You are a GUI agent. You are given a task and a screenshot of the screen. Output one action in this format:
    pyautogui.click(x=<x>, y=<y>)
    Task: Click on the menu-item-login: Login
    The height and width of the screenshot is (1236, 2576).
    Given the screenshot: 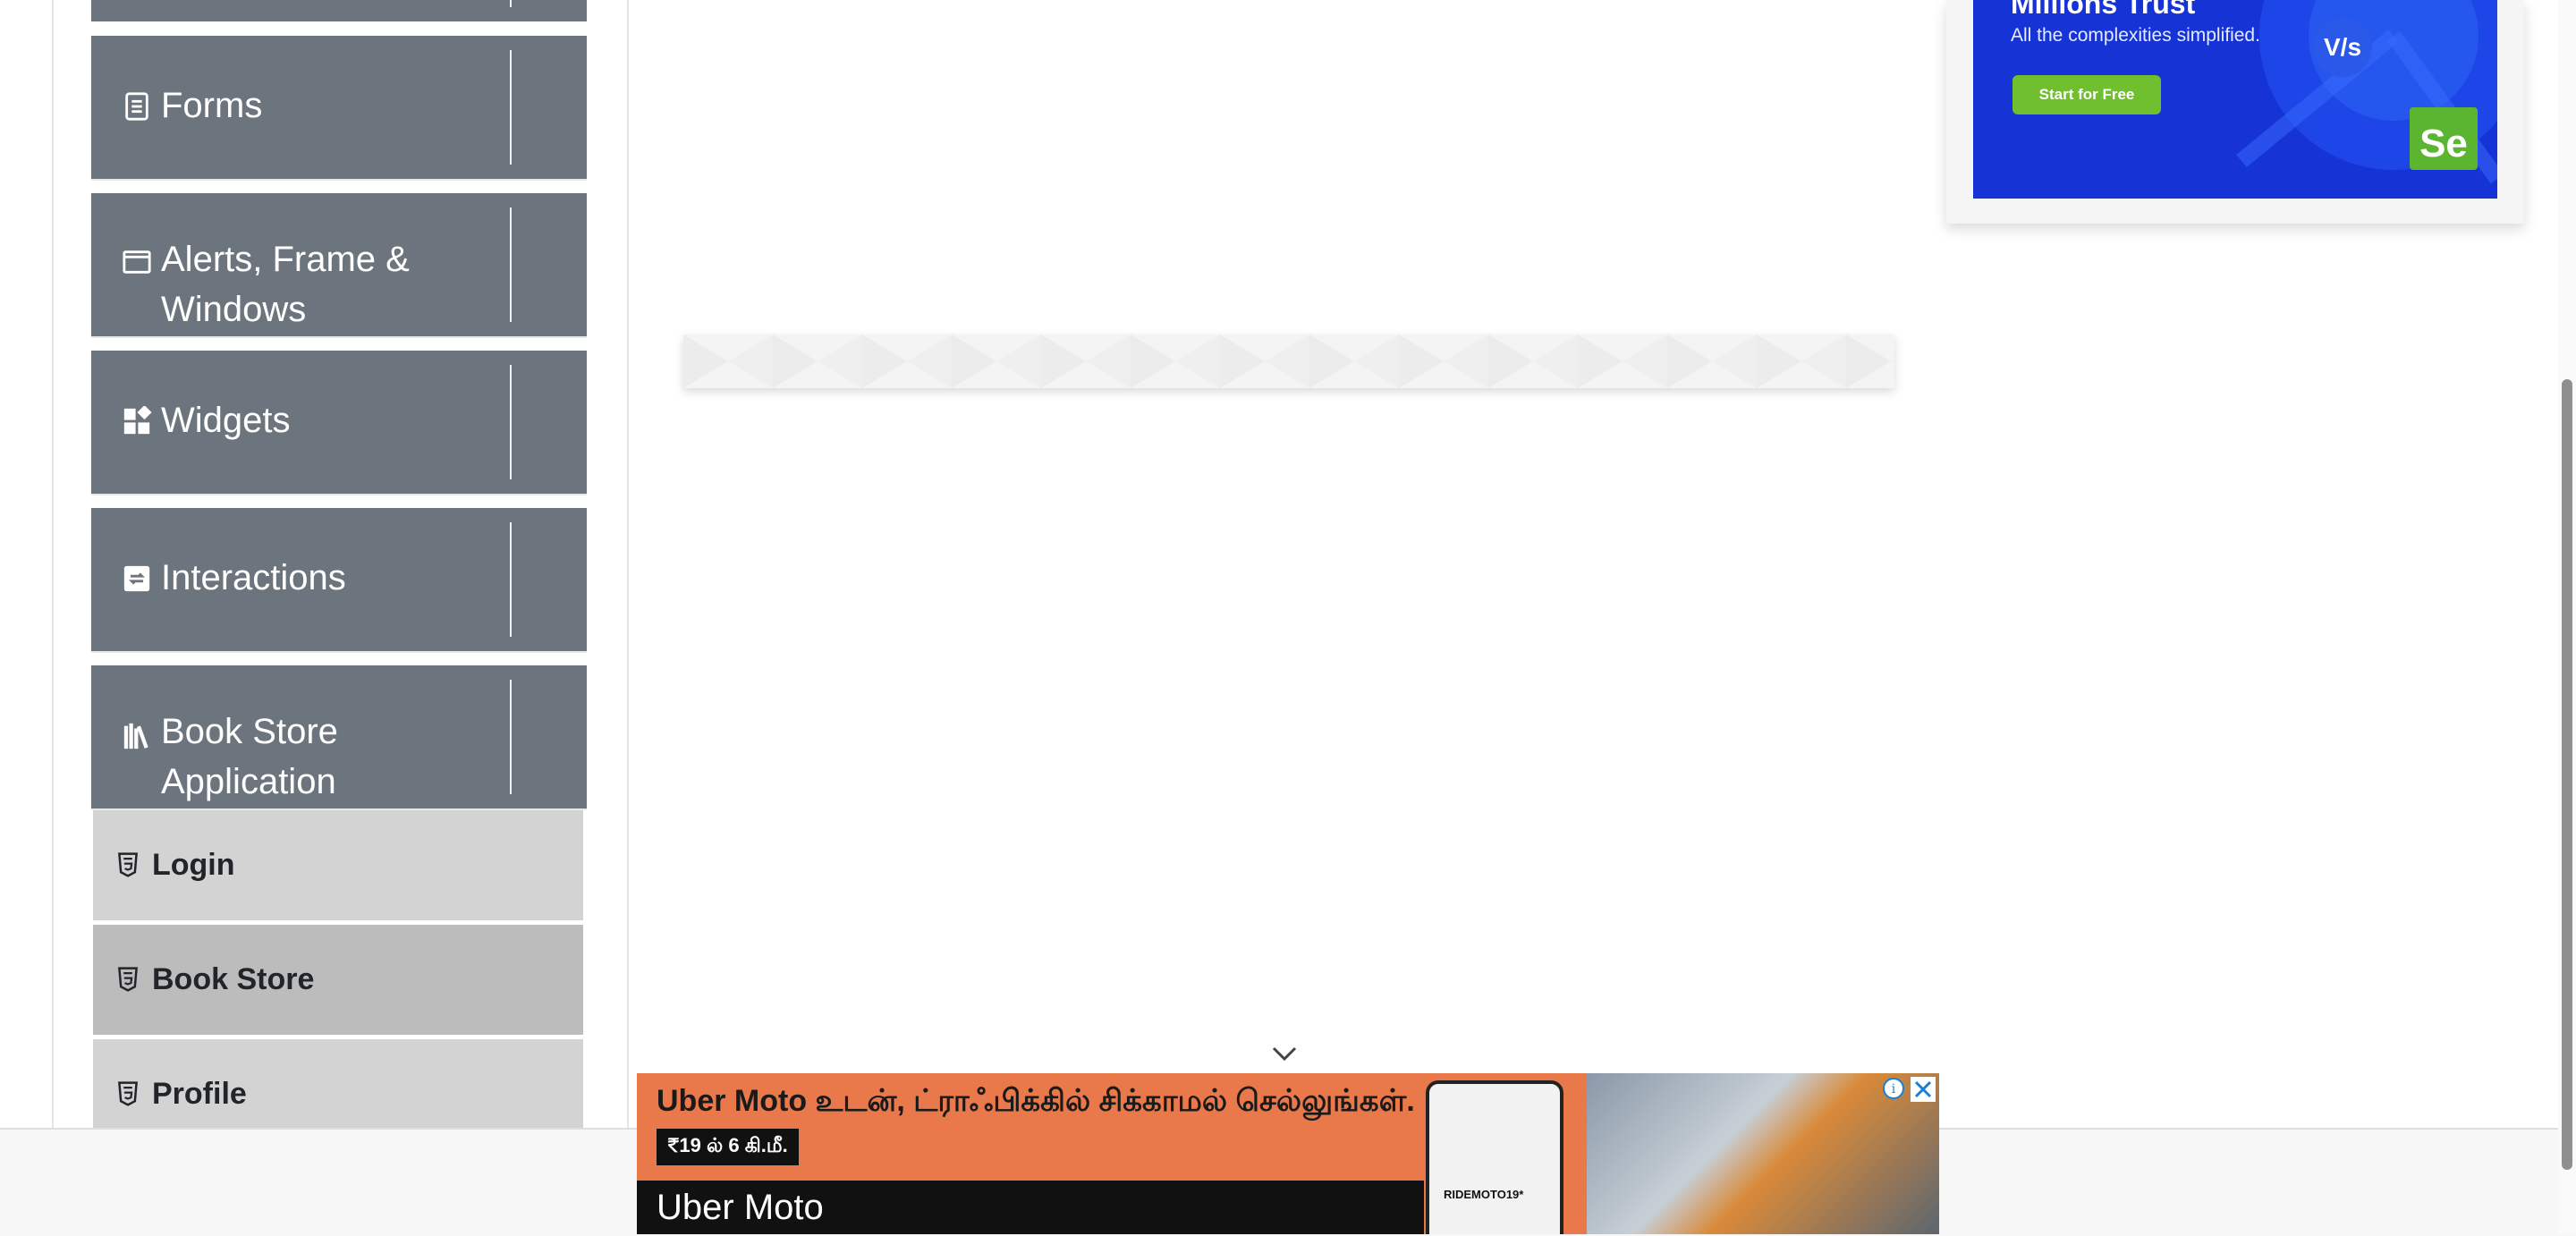 What is the action you would take?
    pyautogui.click(x=338, y=866)
    